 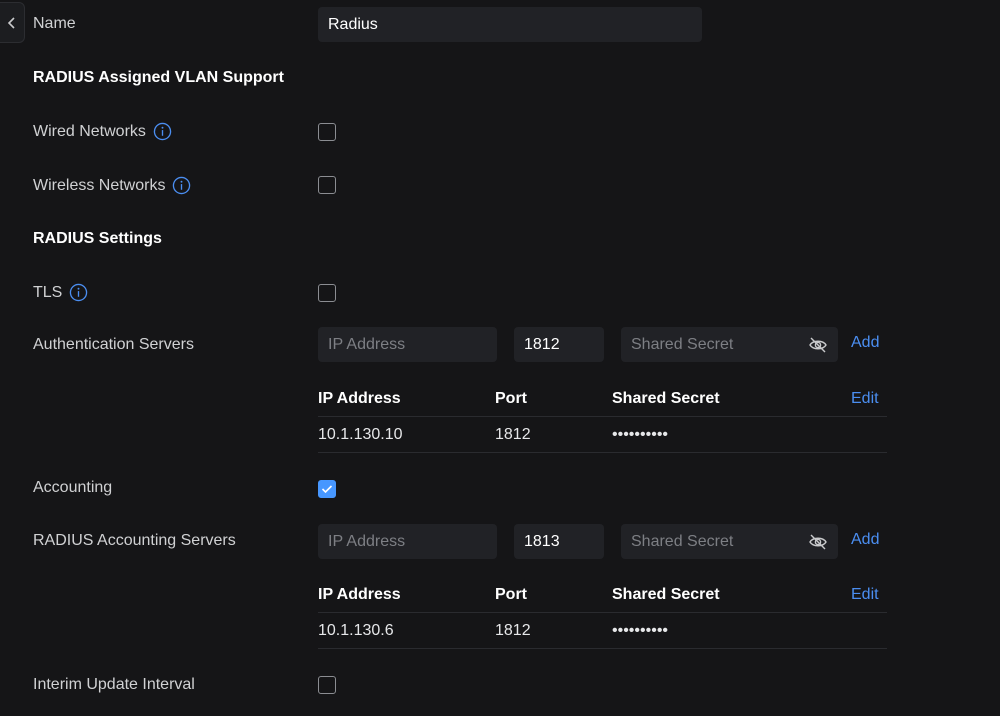 What do you see at coordinates (640, 630) in the screenshot?
I see `acct-row-secret: ••••••••••` at bounding box center [640, 630].